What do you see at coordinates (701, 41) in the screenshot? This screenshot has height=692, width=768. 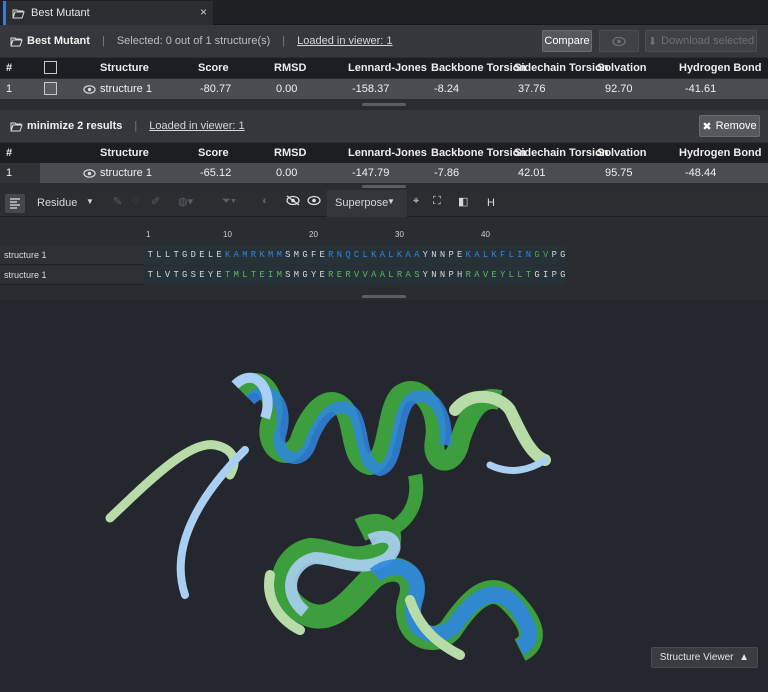 I see `download-selected-button: ⬇ Download selected` at bounding box center [701, 41].